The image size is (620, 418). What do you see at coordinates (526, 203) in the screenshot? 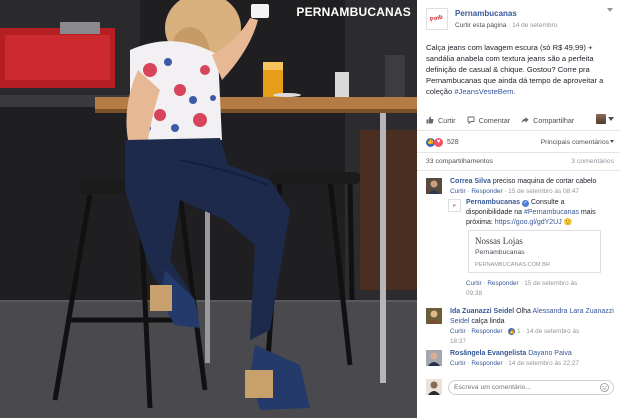
I see `verified-icon: ✓` at bounding box center [526, 203].